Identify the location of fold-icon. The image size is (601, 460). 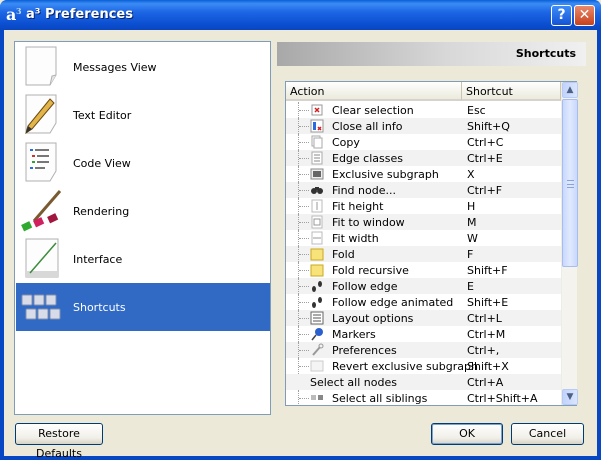
(317, 254).